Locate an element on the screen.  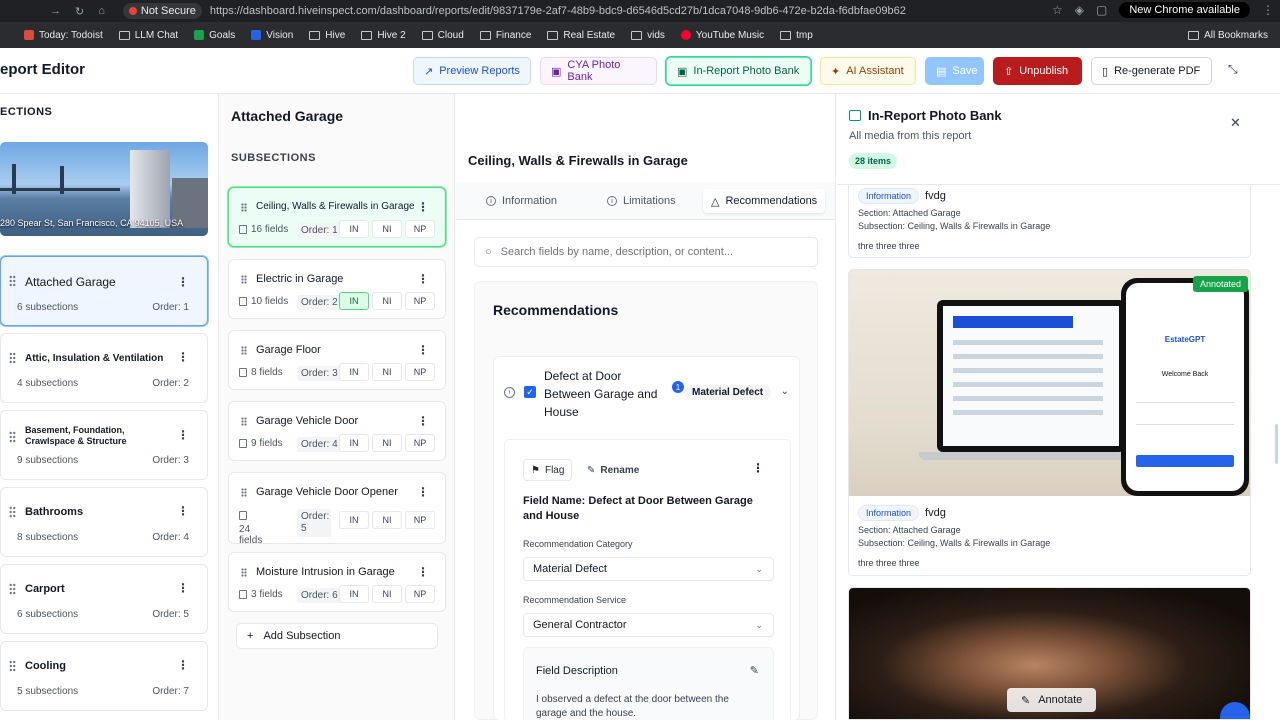
forward-icon: → is located at coordinates (55, 11).